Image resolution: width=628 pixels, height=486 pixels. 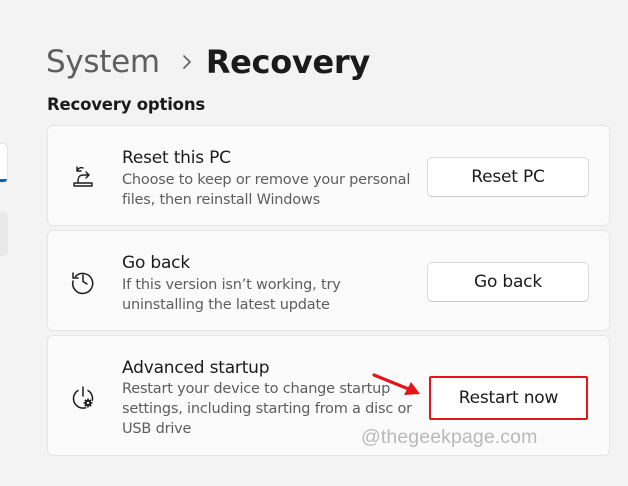 I want to click on nav-item, so click(x=4, y=234).